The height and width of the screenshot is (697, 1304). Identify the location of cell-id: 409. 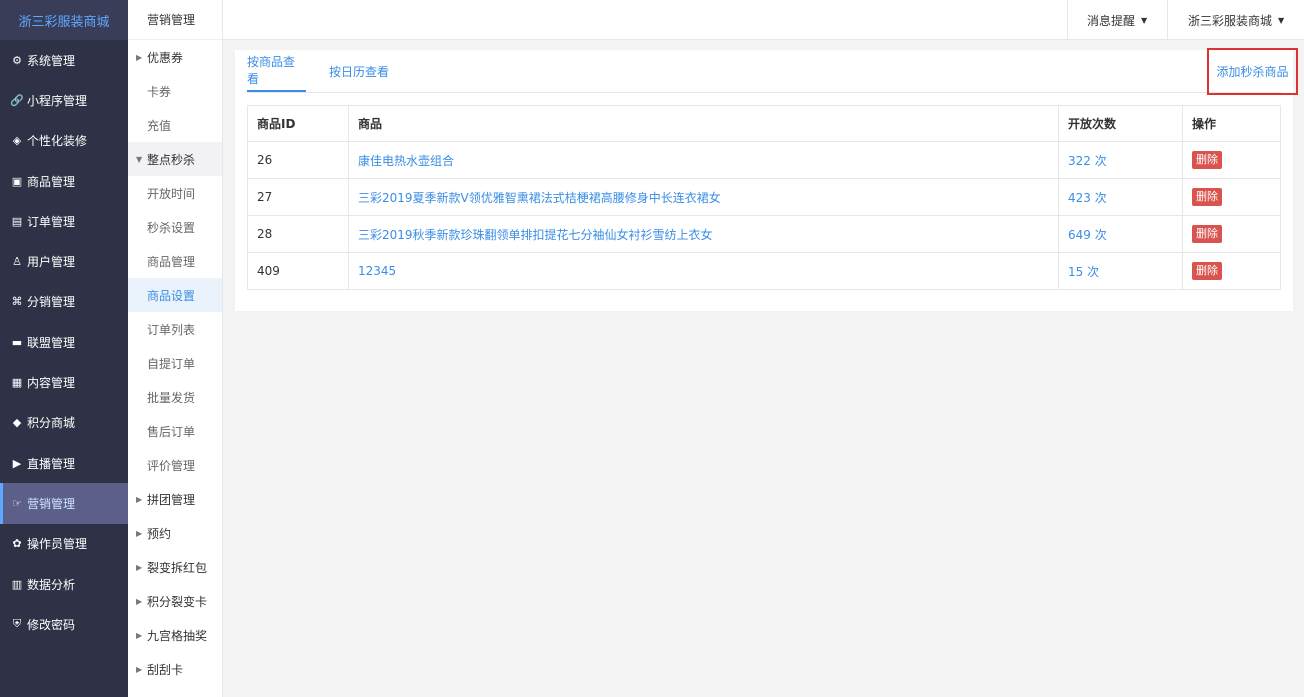
(298, 271).